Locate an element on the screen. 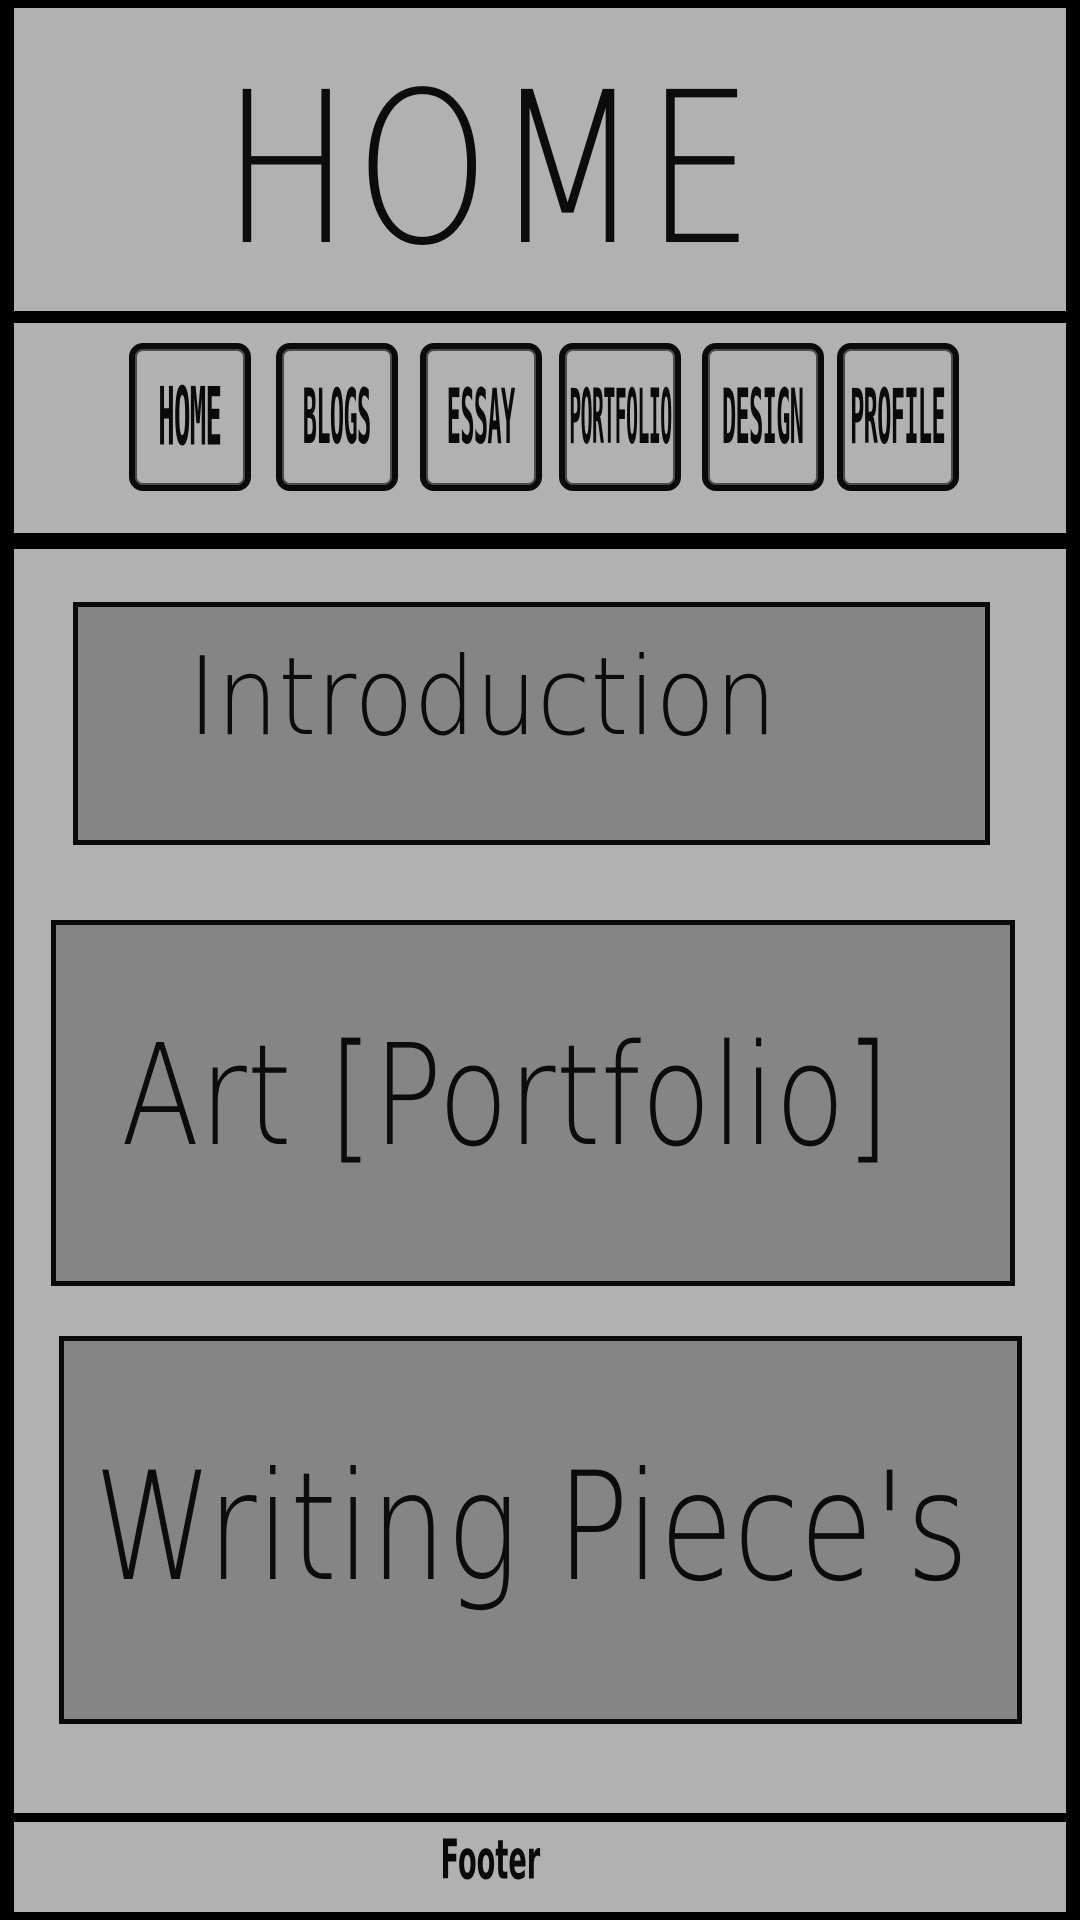 Image resolution: width=1080 pixels, height=1920 pixels. nav-button-profile: PROFILE is located at coordinates (898, 417).